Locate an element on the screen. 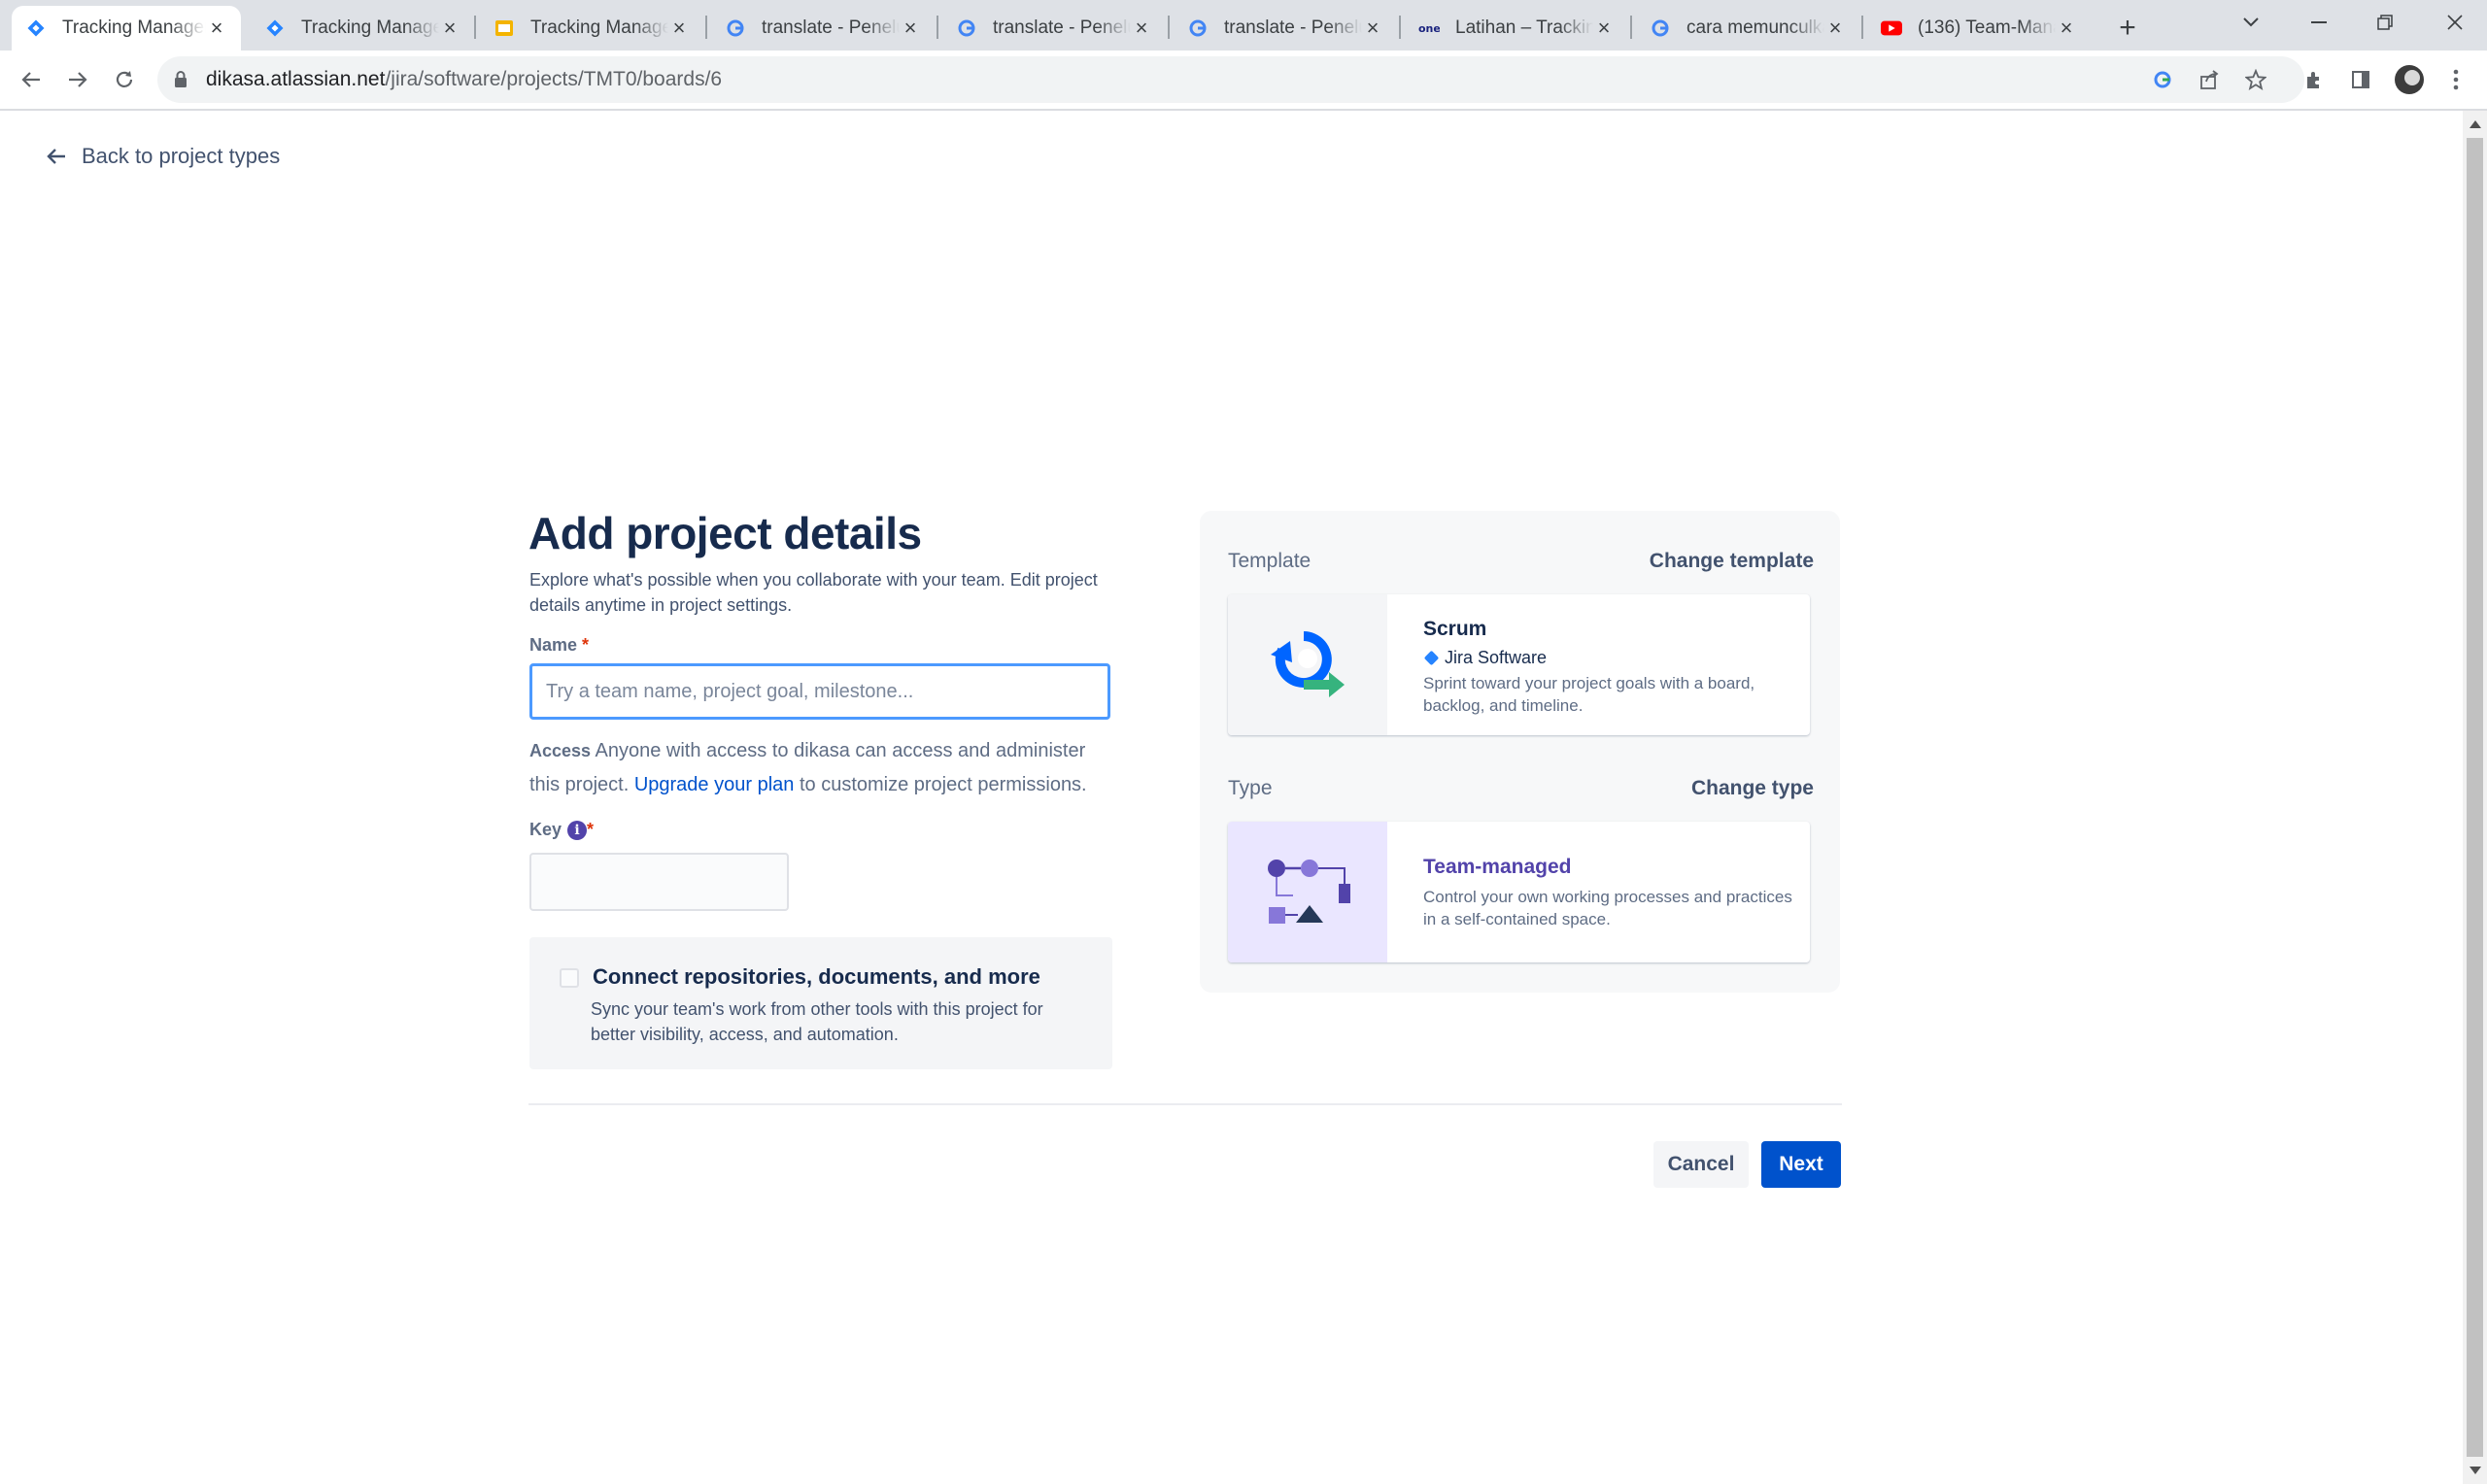 The image size is (2487, 1484). back-to-project-types-link: Back to project types is located at coordinates (162, 156).